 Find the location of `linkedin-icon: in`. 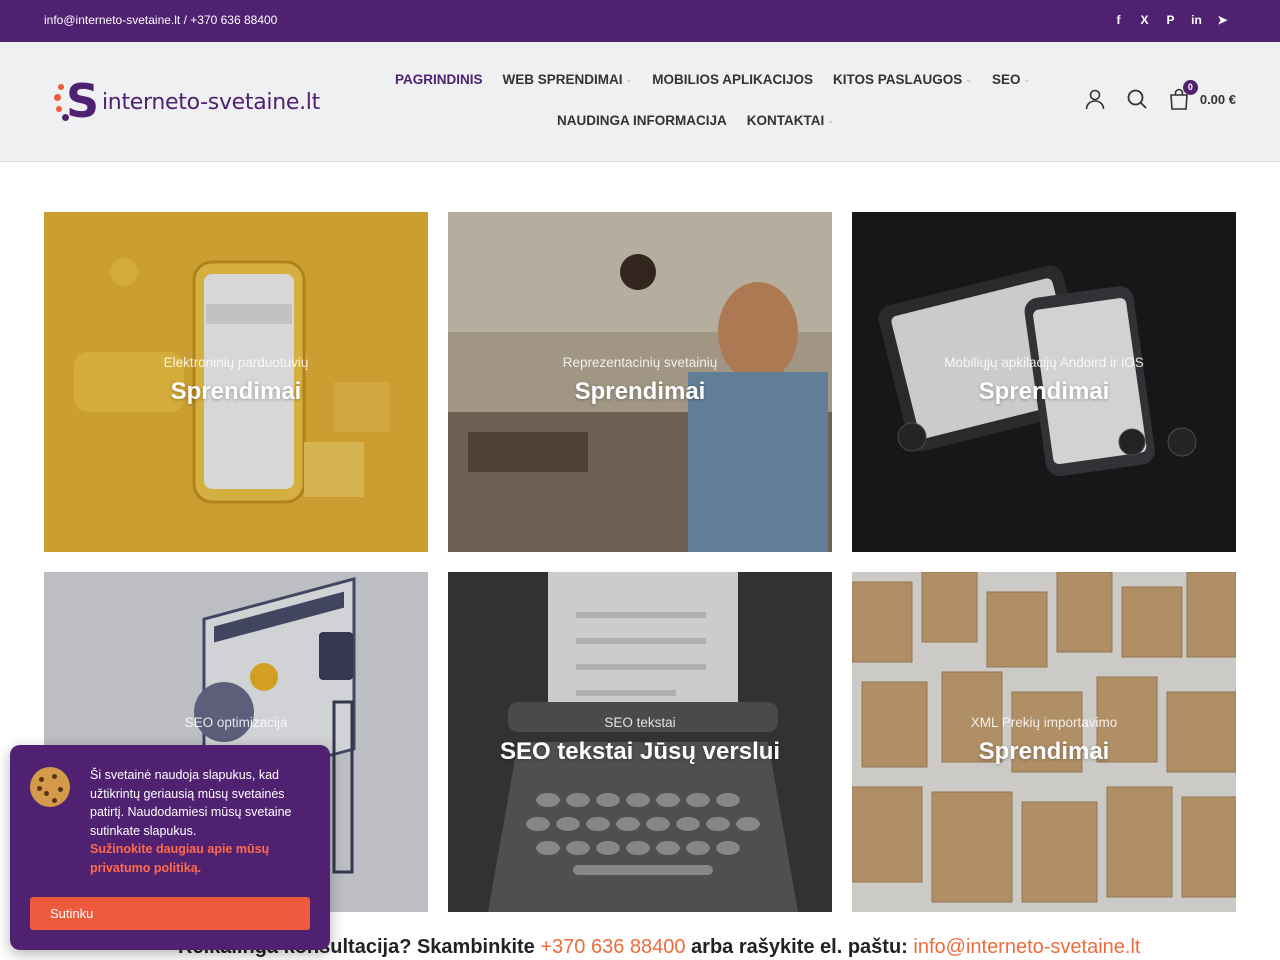

linkedin-icon: in is located at coordinates (1196, 20).